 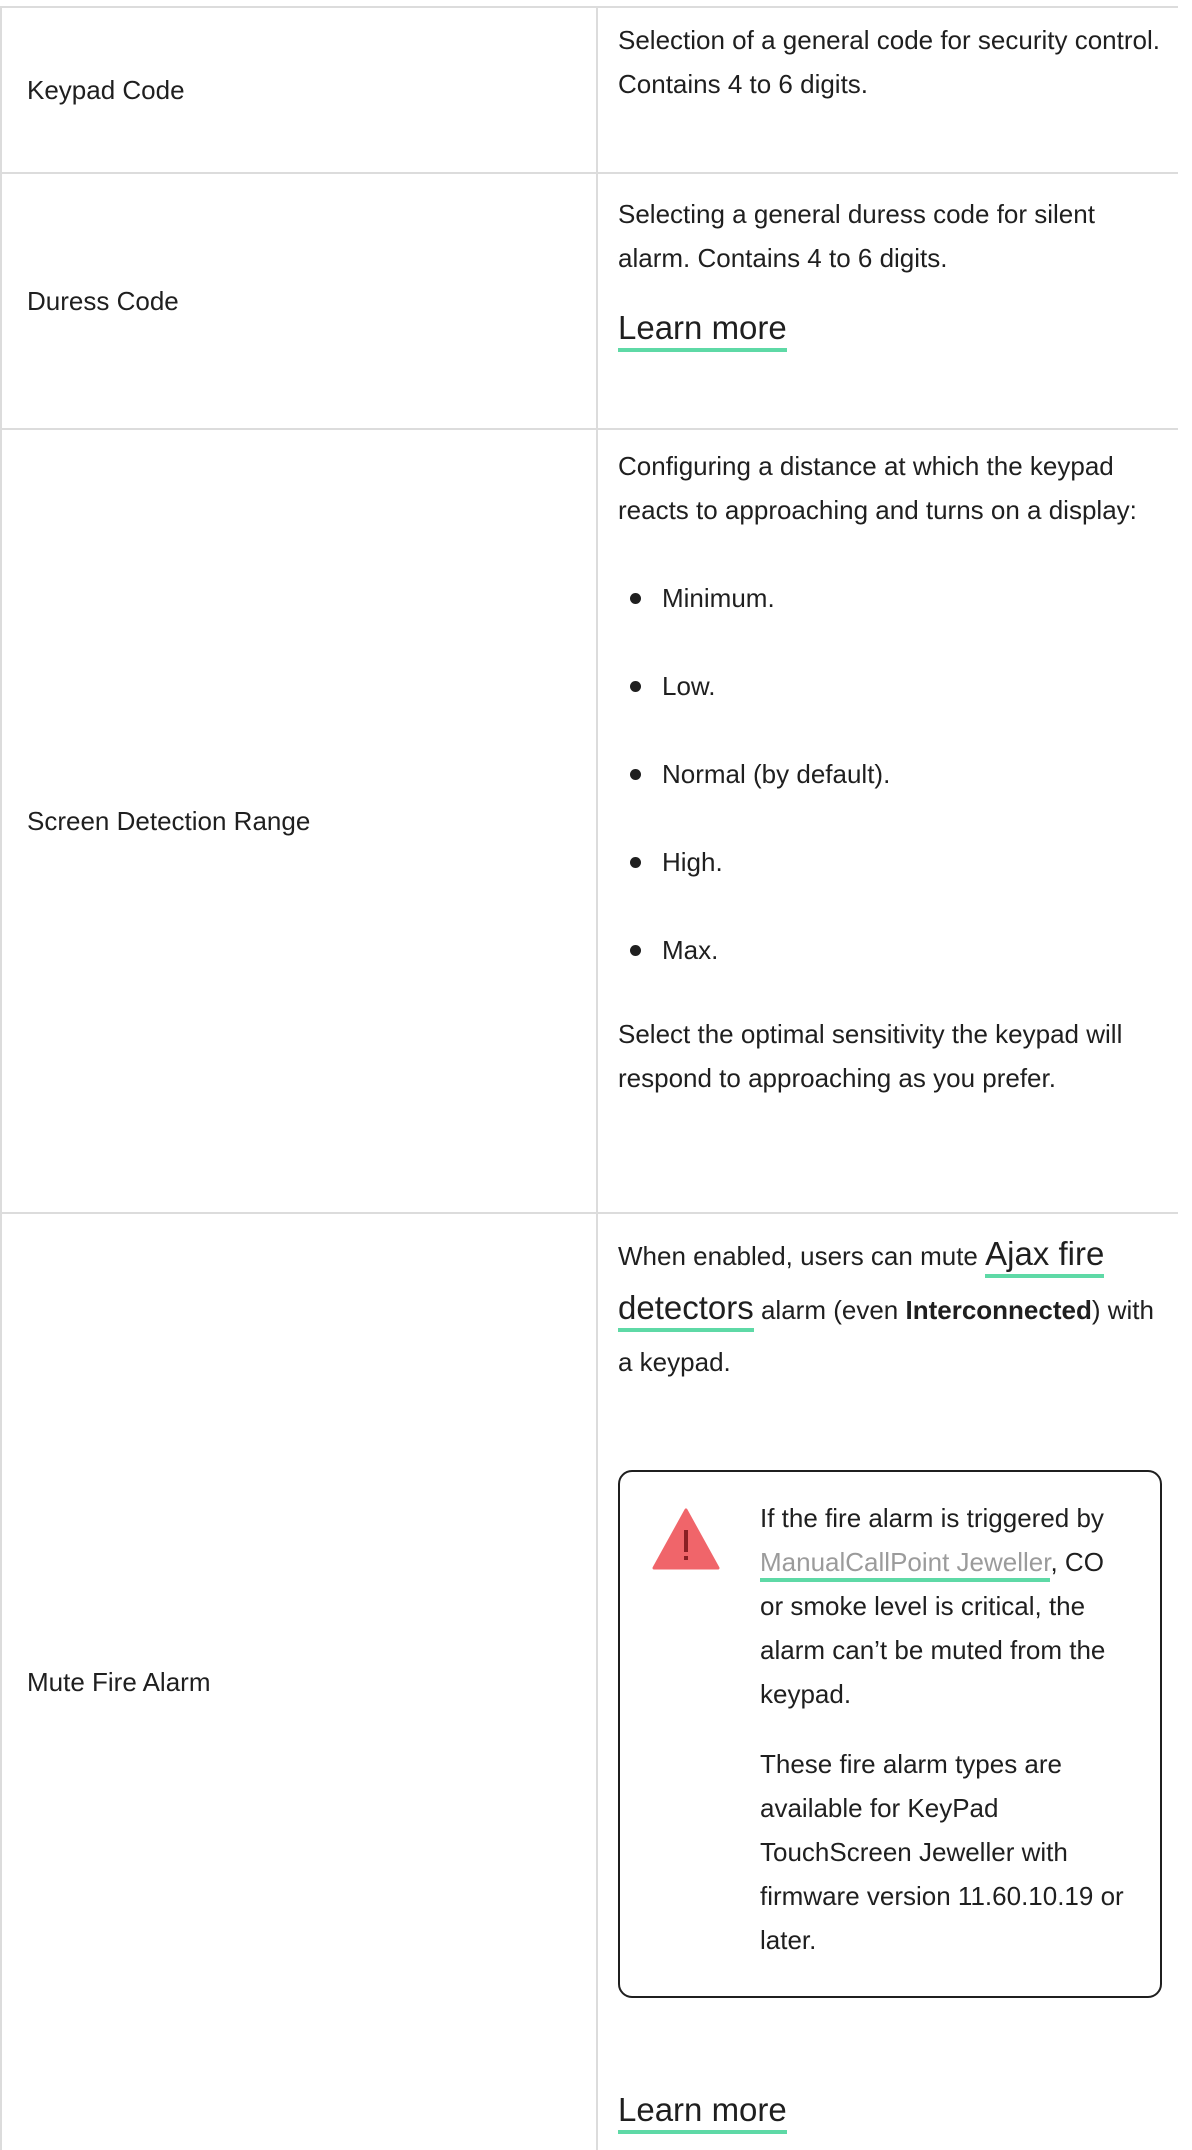 I want to click on setting-label-screen-detection-range: Screen Detection Range, so click(x=169, y=820).